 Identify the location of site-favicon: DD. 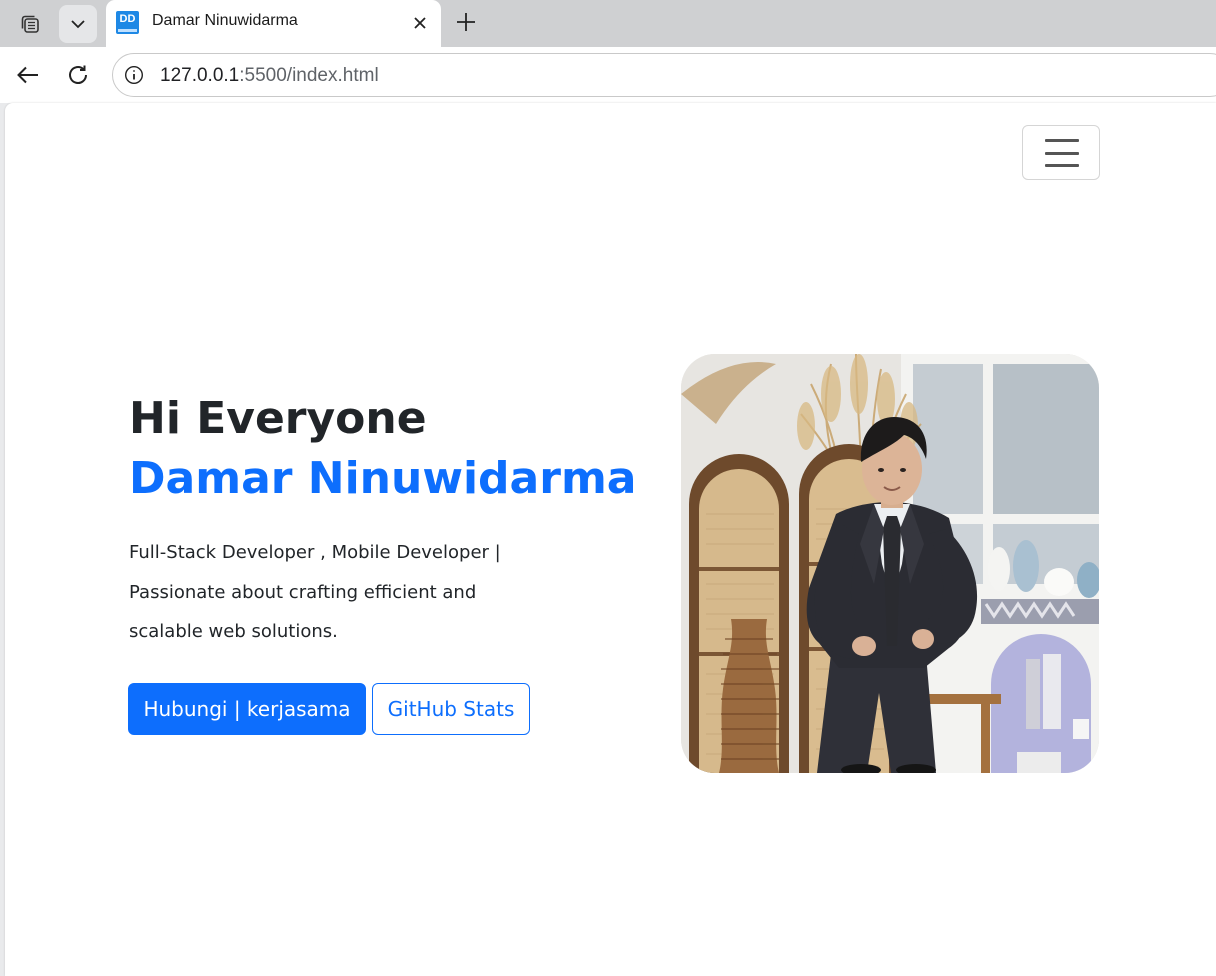
(127, 22).